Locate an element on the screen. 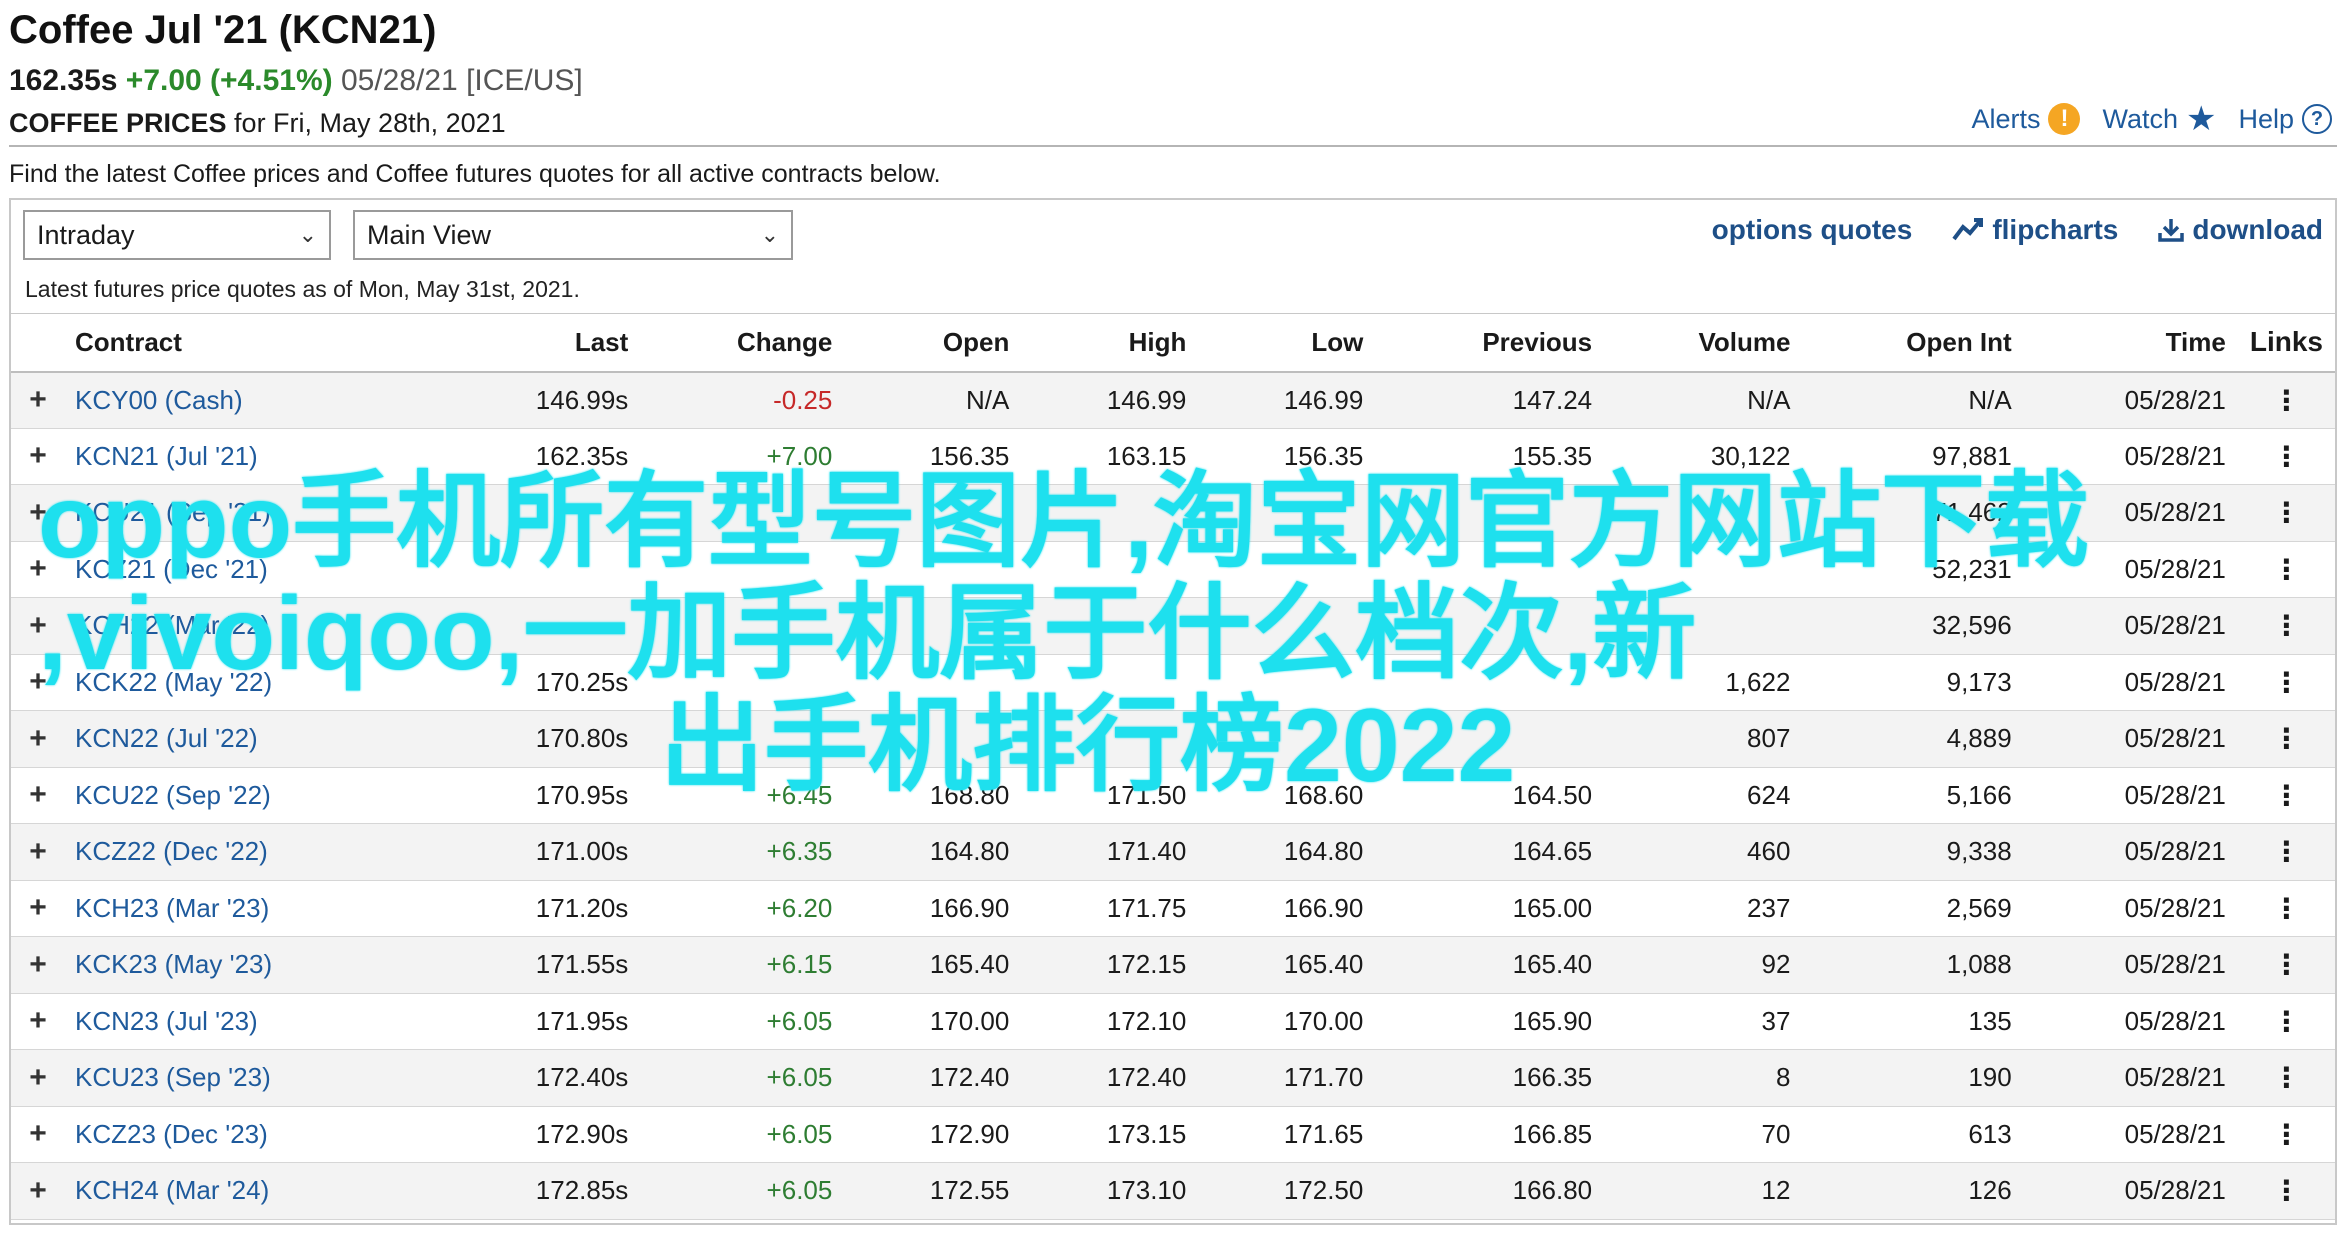 The width and height of the screenshot is (2346, 1238). cell-high is located at coordinates (1110, 569).